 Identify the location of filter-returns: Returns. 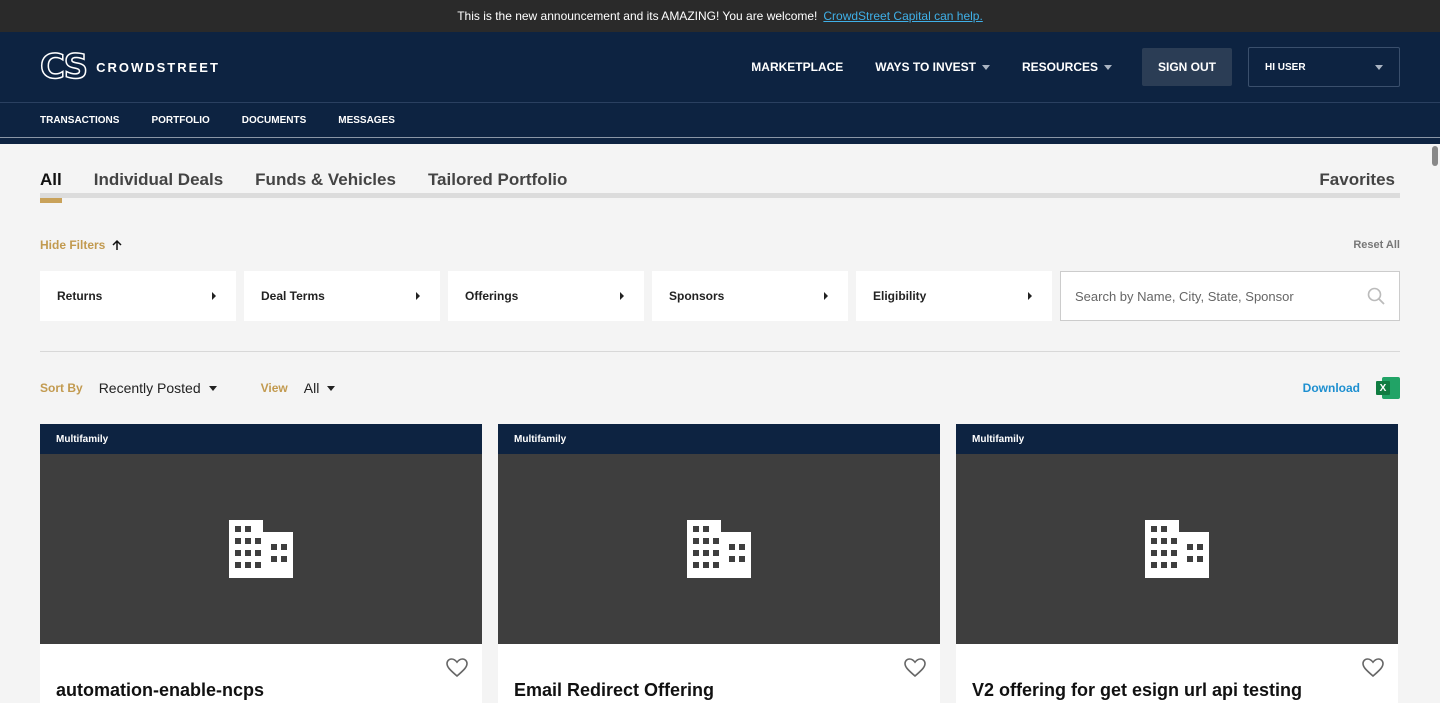
(138, 296).